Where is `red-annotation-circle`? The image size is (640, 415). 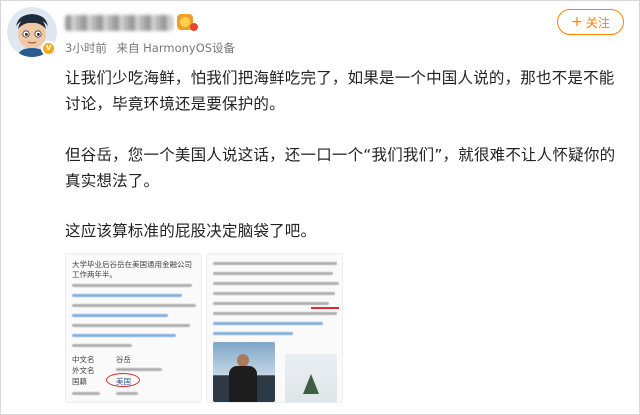 red-annotation-circle is located at coordinates (123, 380).